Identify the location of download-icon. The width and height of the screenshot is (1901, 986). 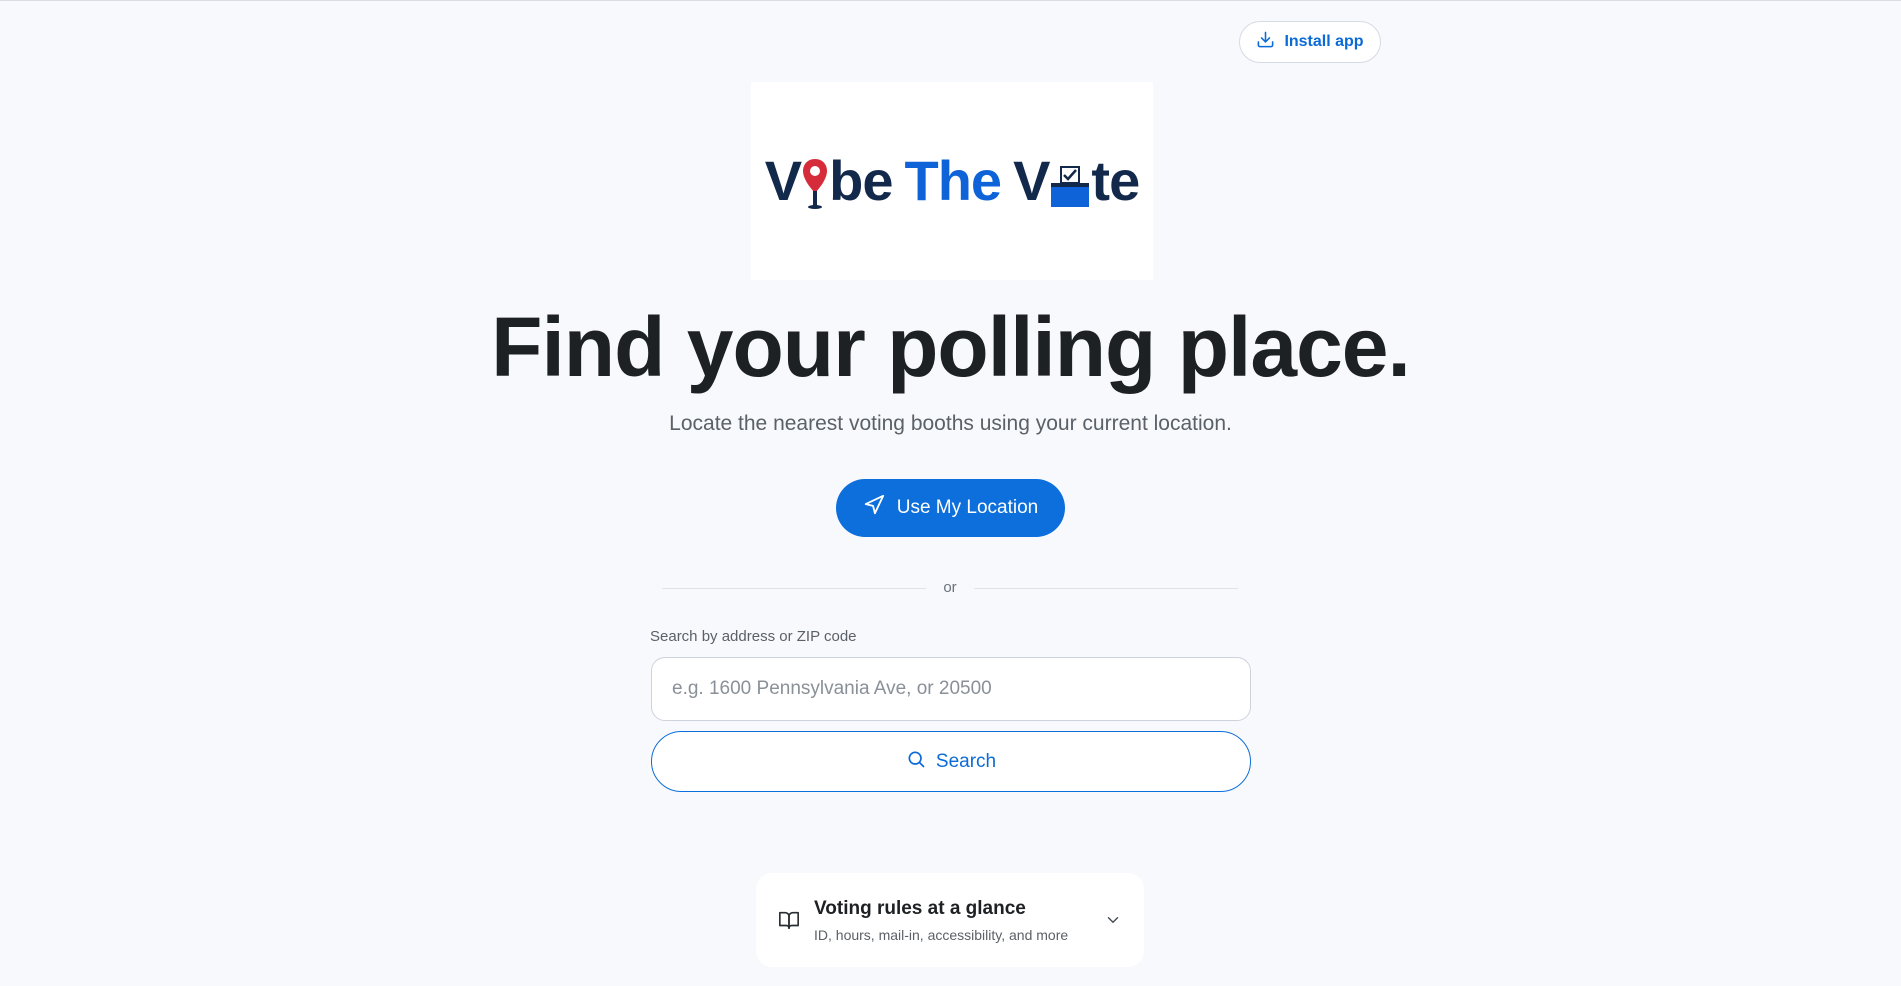
(1265, 42).